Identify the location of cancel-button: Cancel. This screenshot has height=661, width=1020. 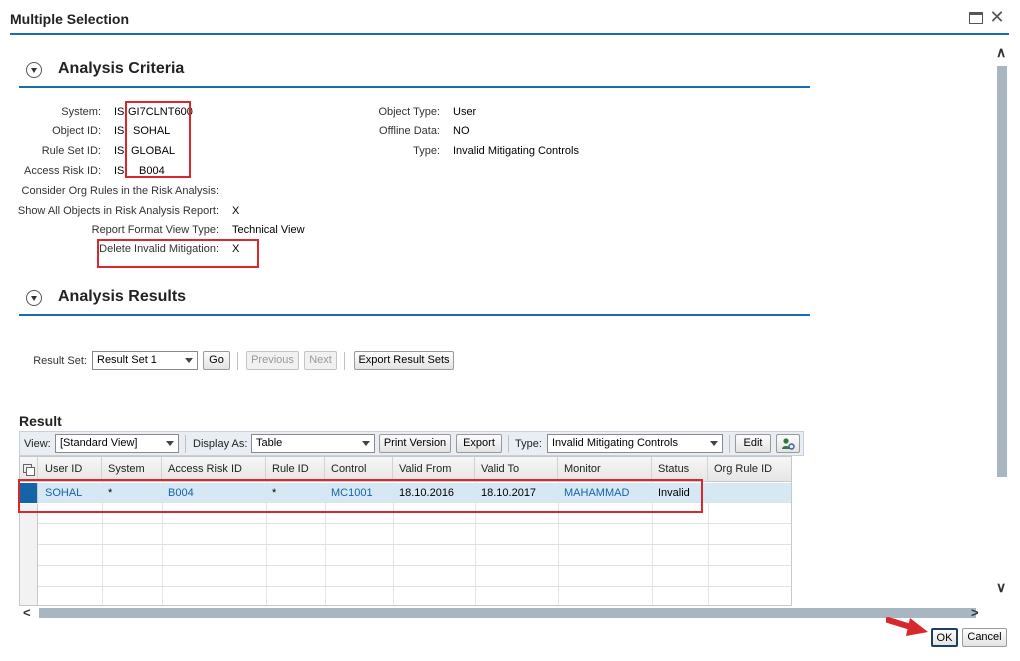
(984, 637).